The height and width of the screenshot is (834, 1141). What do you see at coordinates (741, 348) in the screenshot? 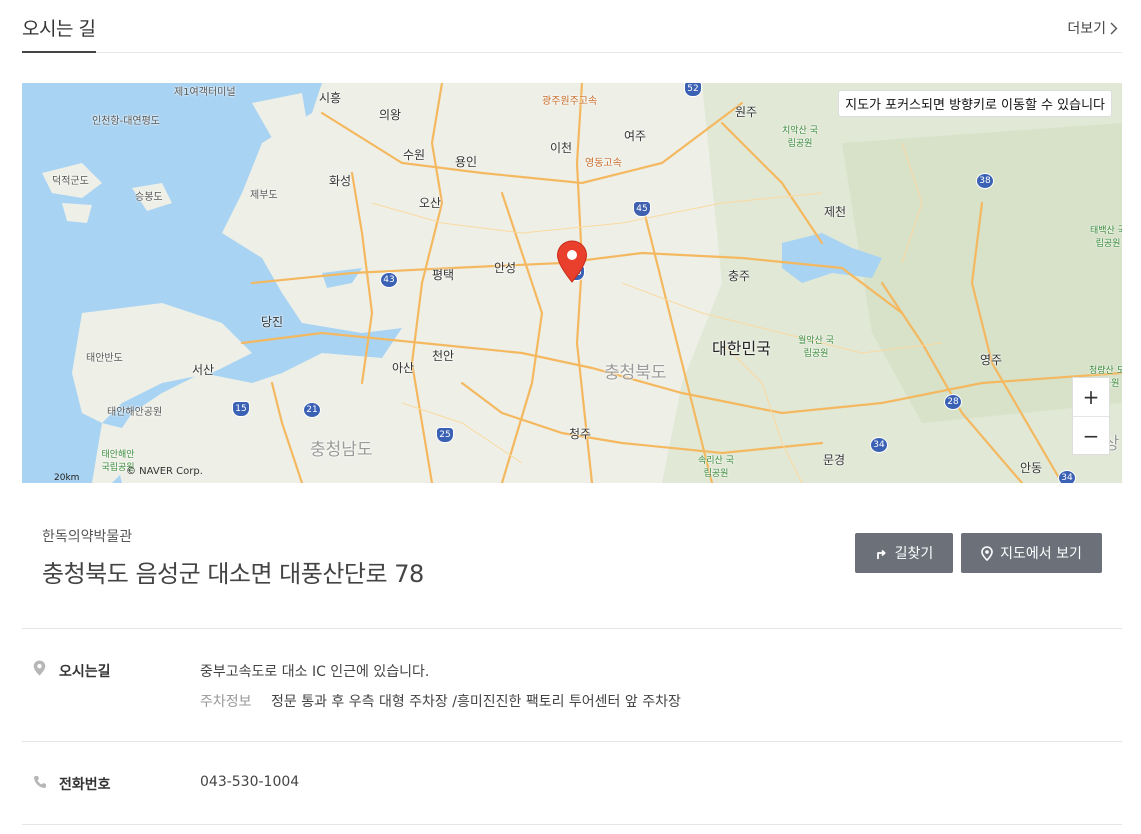
I see `map-label: 대한민국` at bounding box center [741, 348].